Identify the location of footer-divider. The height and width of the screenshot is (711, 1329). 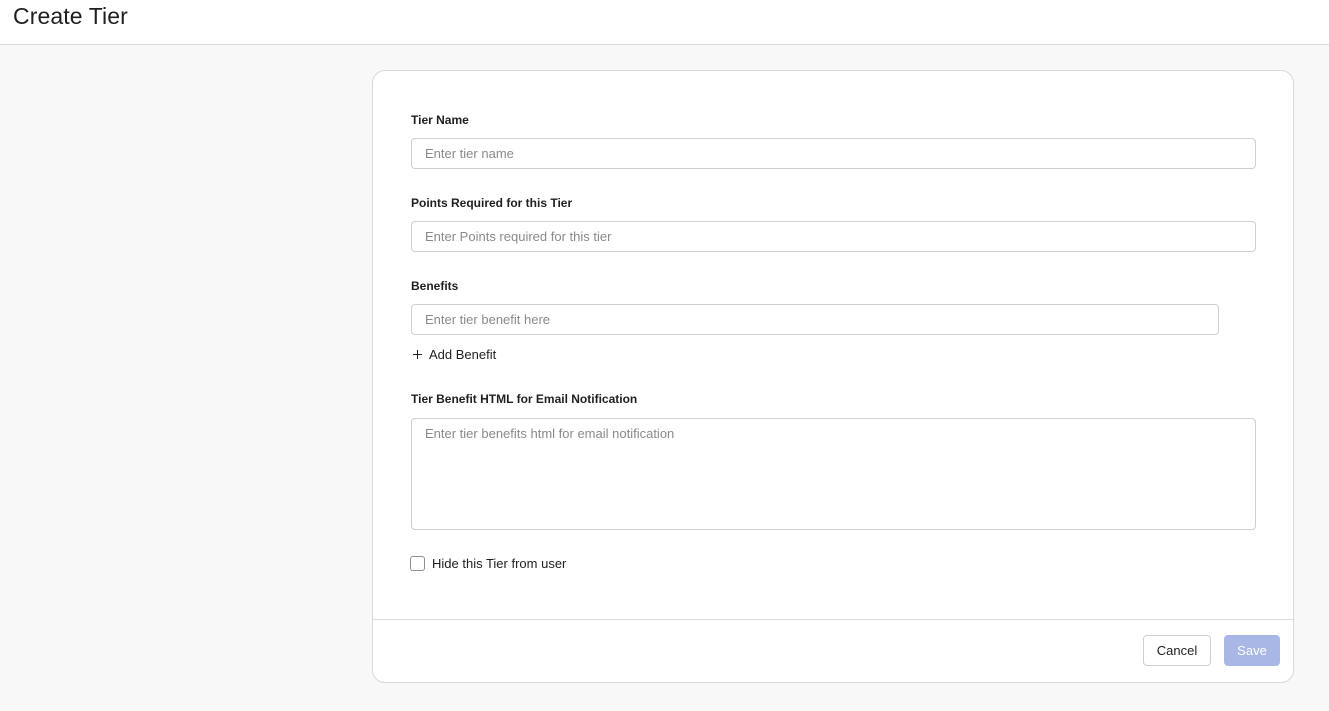
(833, 619).